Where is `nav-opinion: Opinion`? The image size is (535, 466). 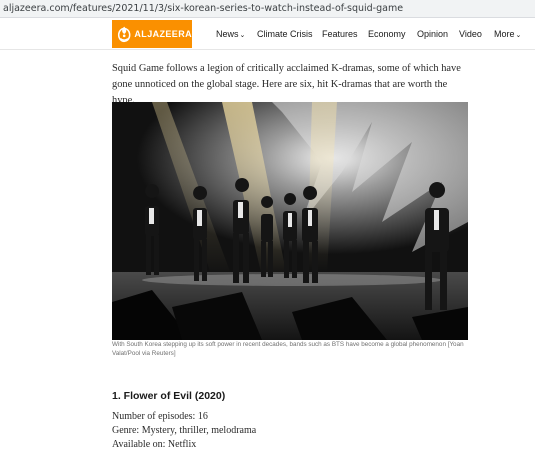 nav-opinion: Opinion is located at coordinates (432, 34).